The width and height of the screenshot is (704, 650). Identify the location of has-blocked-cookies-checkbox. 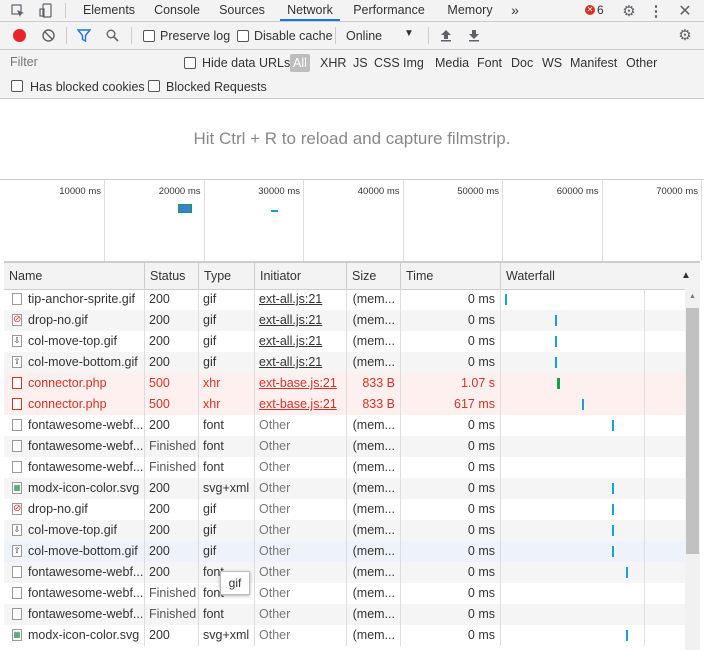
(17, 86).